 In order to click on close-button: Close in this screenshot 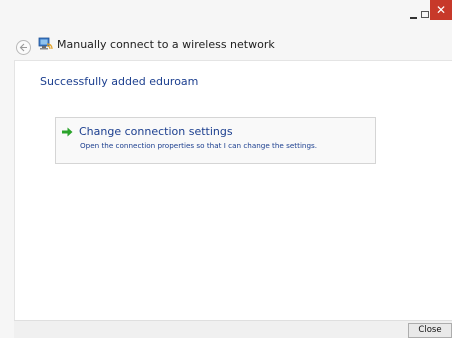, I will do `click(430, 330)`.